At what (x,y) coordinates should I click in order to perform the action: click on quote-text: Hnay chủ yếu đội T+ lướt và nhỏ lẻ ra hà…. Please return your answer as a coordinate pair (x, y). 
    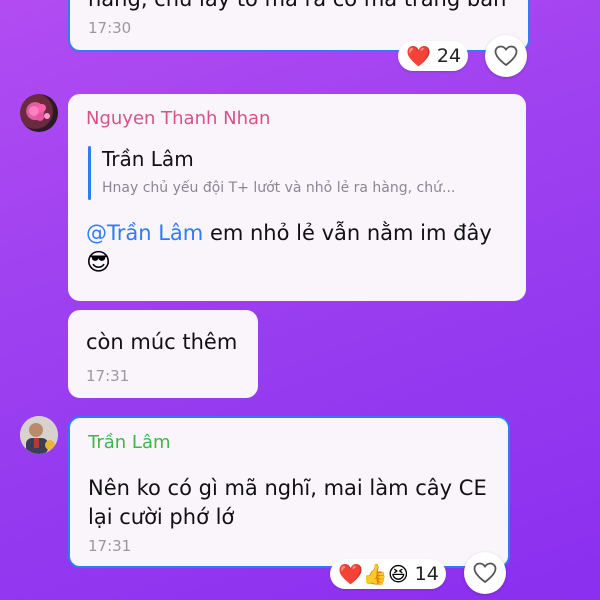
    Looking at the image, I should click on (279, 188).